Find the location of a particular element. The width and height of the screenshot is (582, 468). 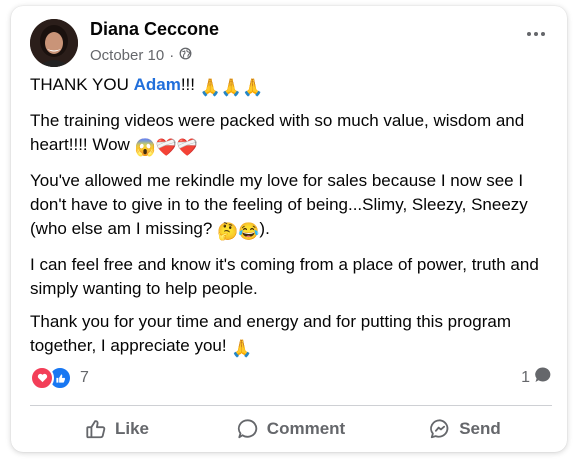

emoji-group: 🤔😂 is located at coordinates (238, 231).